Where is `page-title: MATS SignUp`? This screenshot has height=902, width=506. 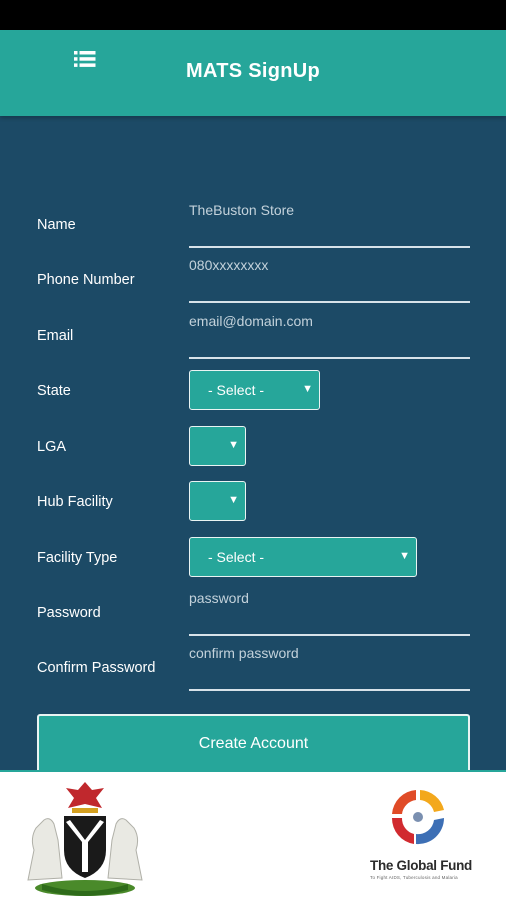 page-title: MATS SignUp is located at coordinates (253, 71).